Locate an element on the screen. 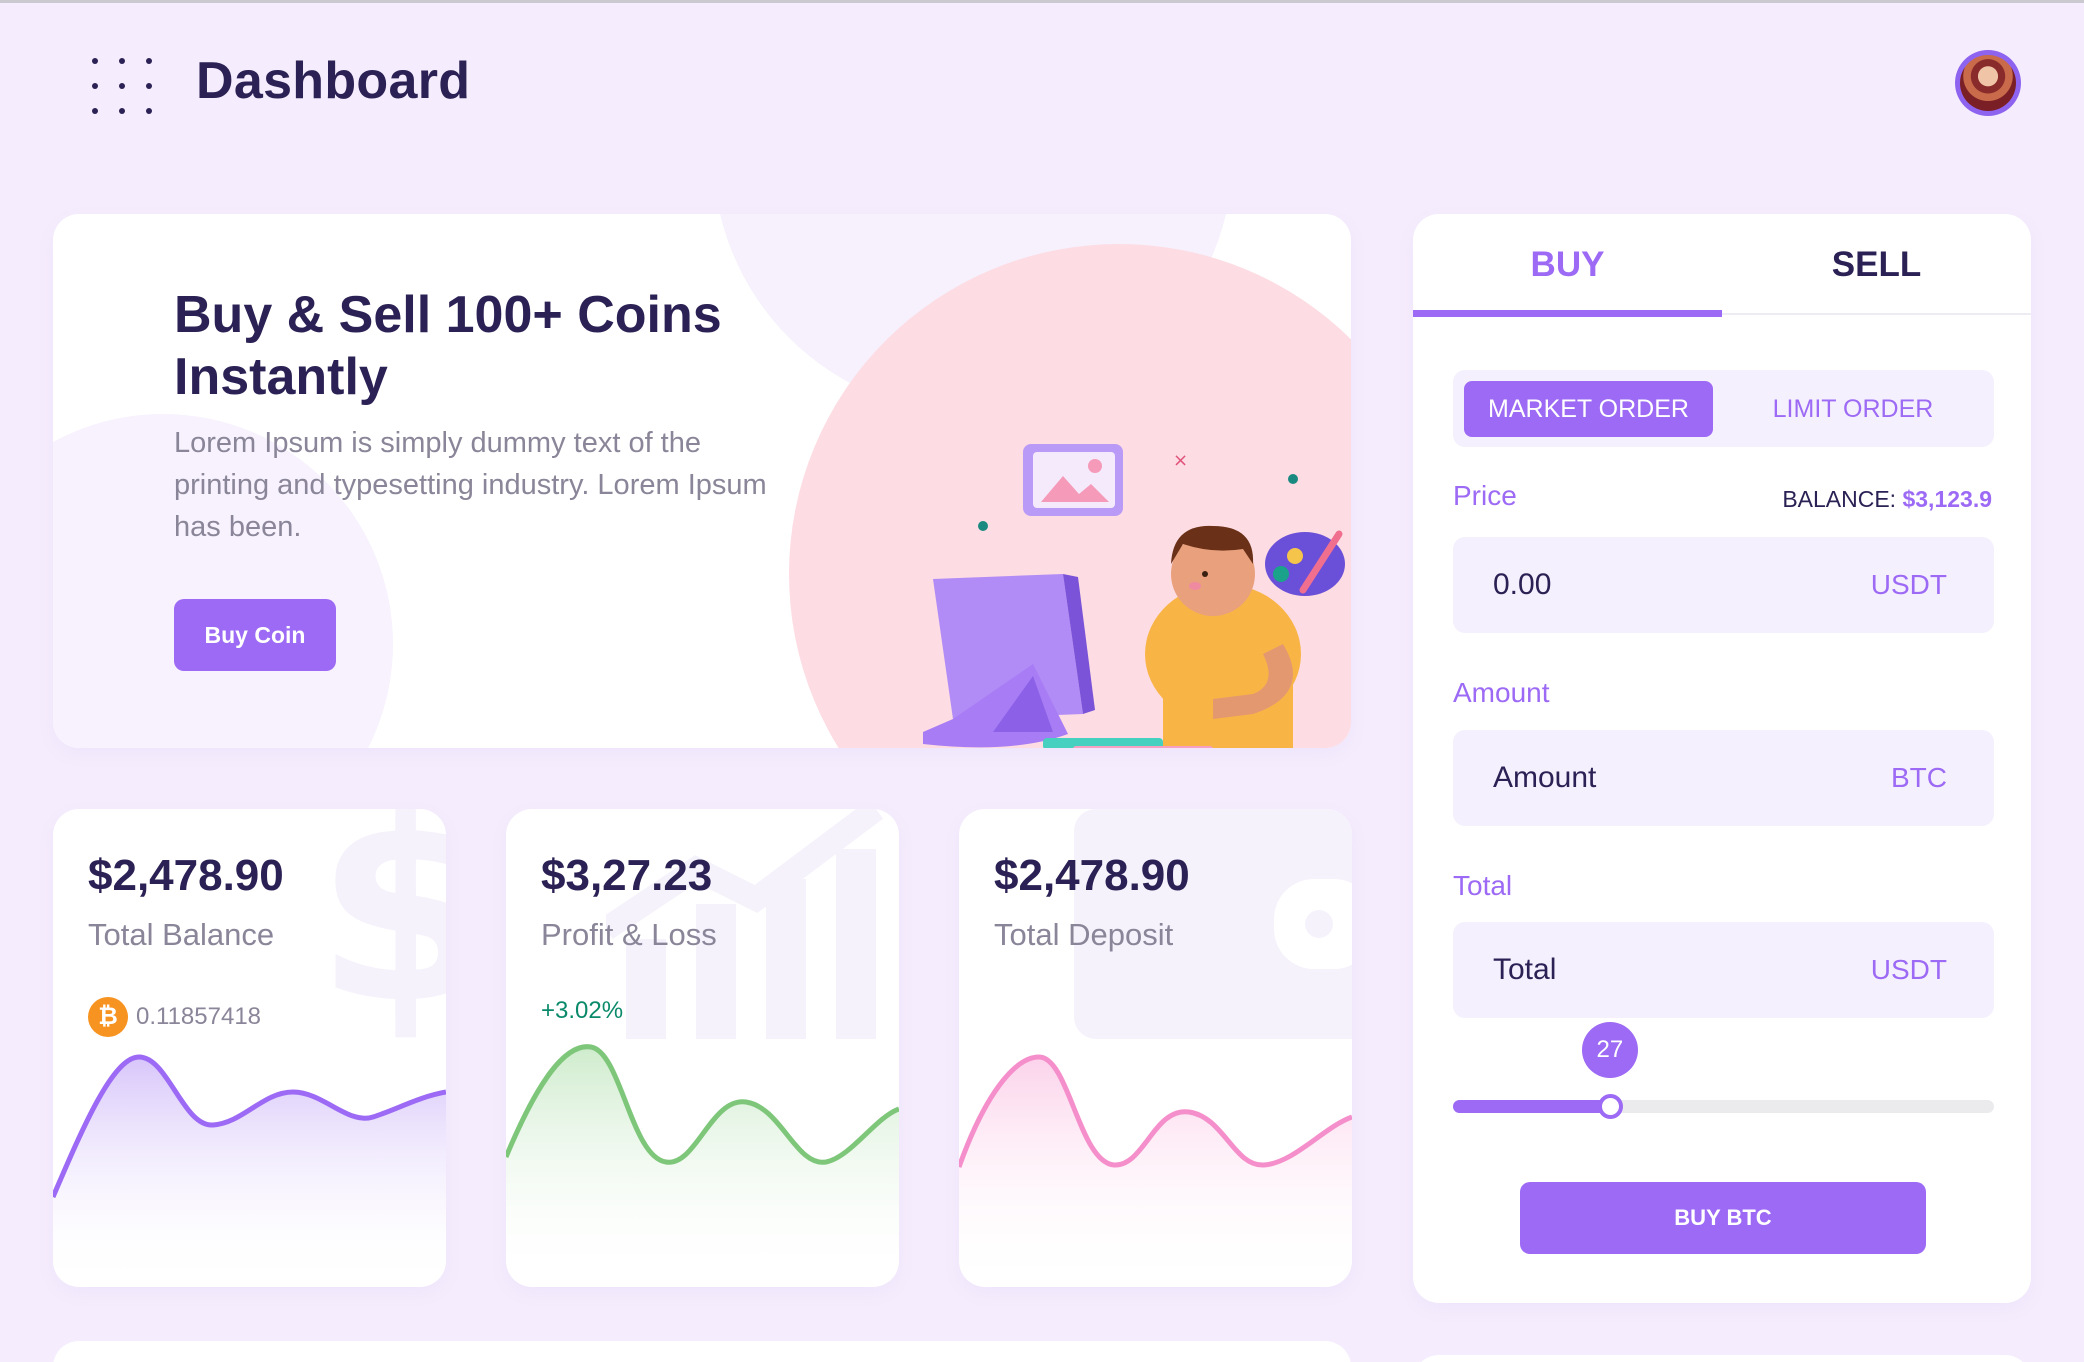 The width and height of the screenshot is (2084, 1362). price-label: Price is located at coordinates (1485, 495).